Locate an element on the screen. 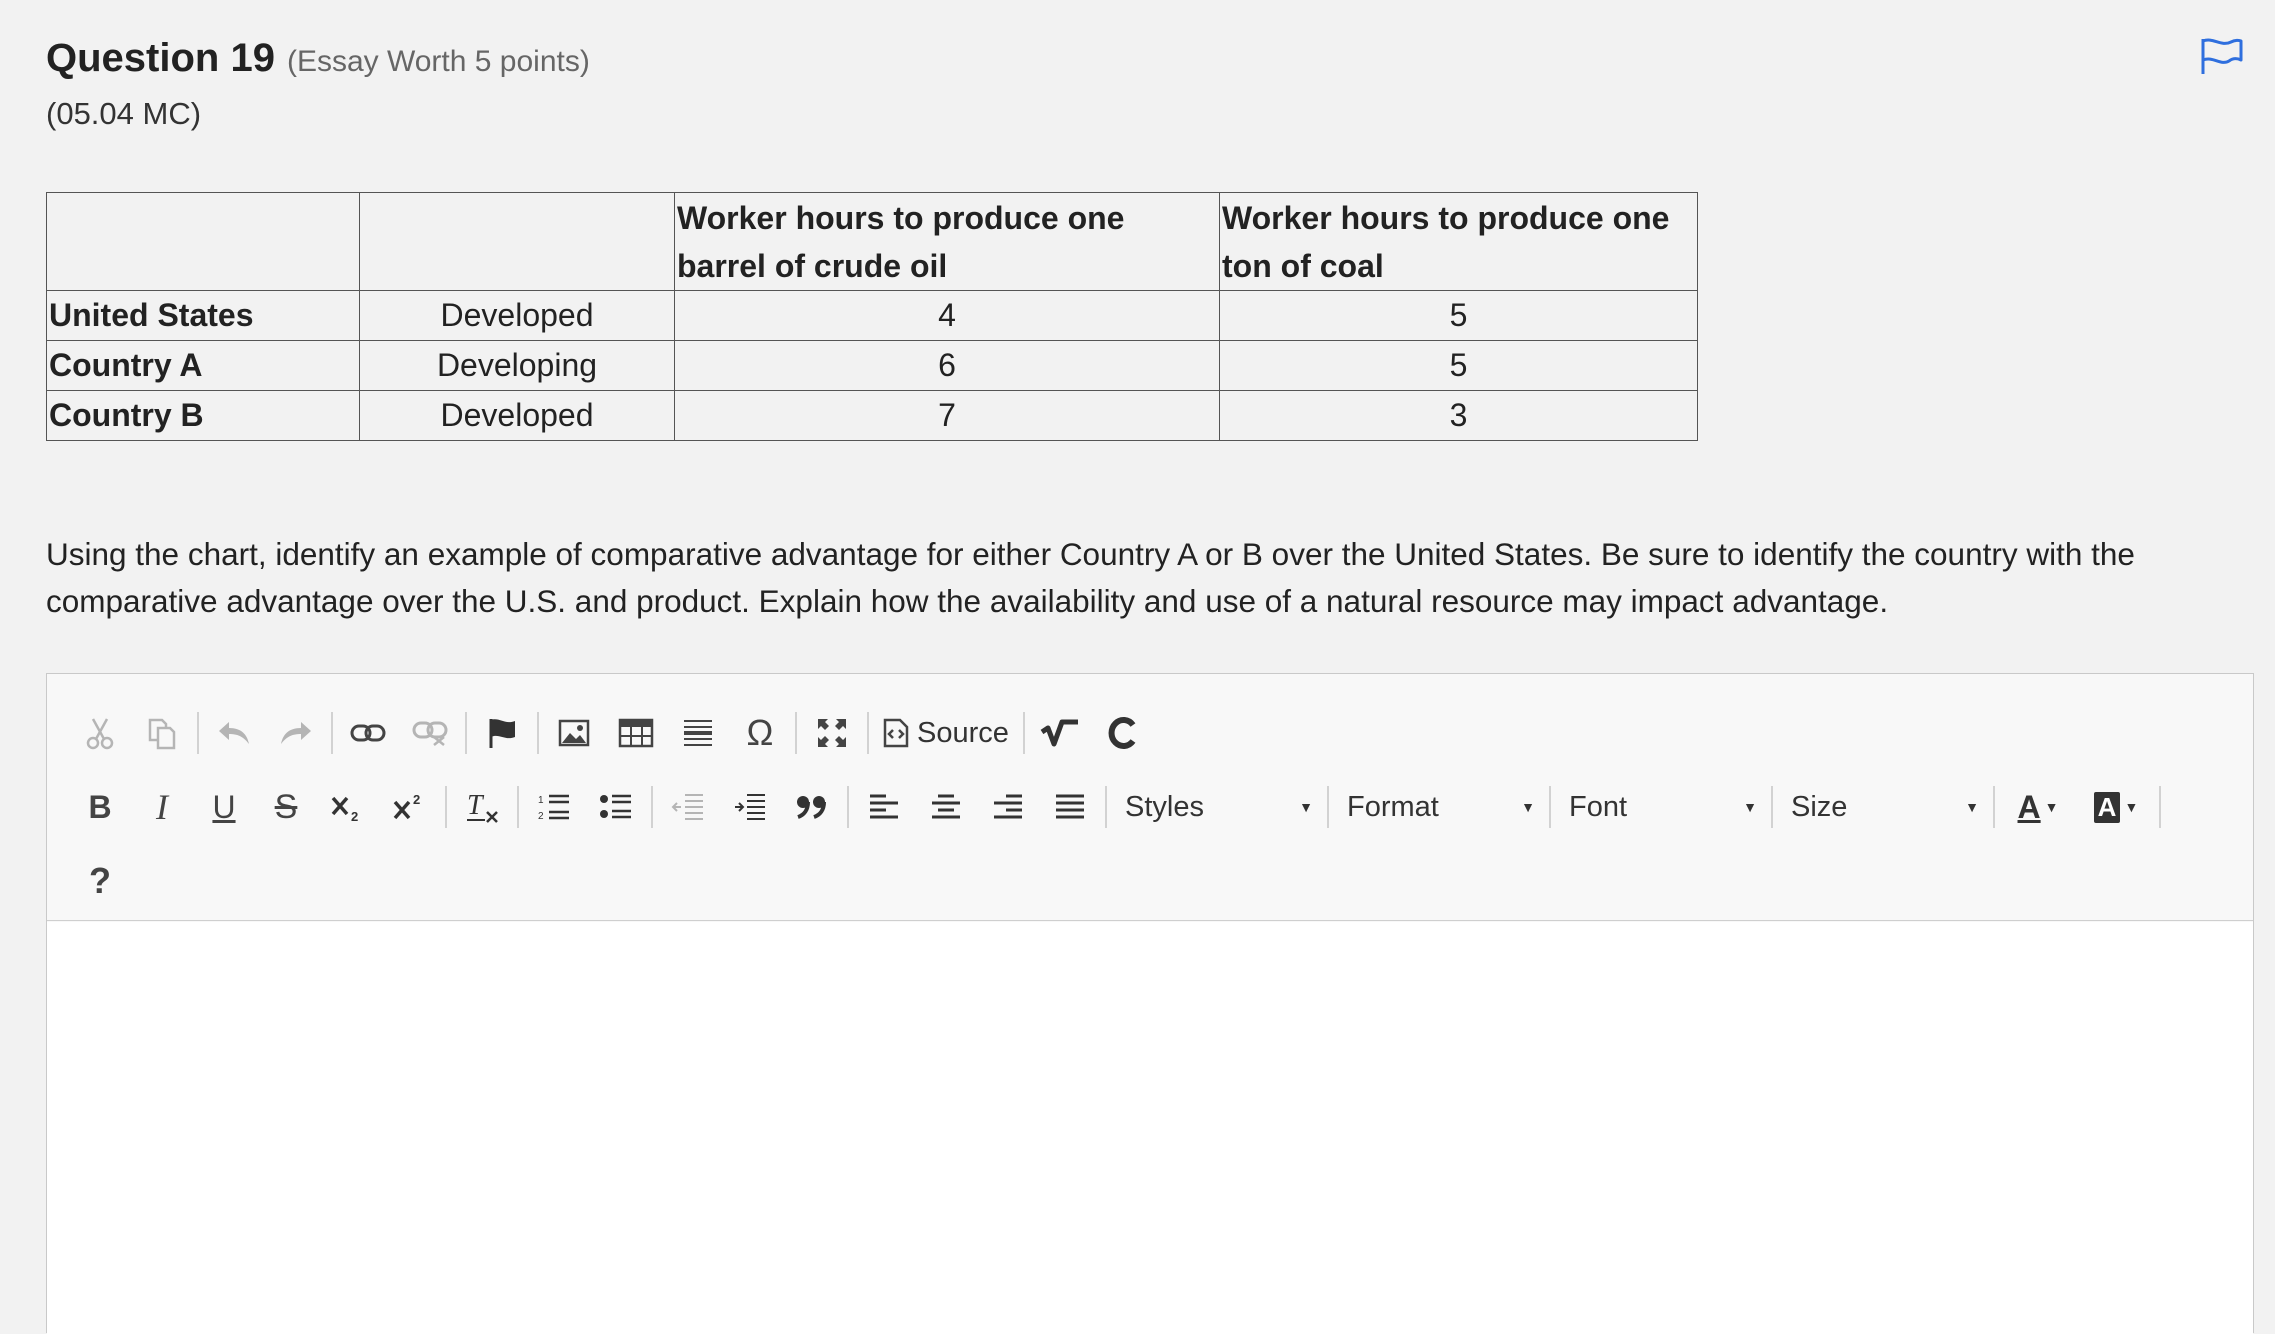 This screenshot has height=1334, width=2275. align-center-button is located at coordinates (946, 807).